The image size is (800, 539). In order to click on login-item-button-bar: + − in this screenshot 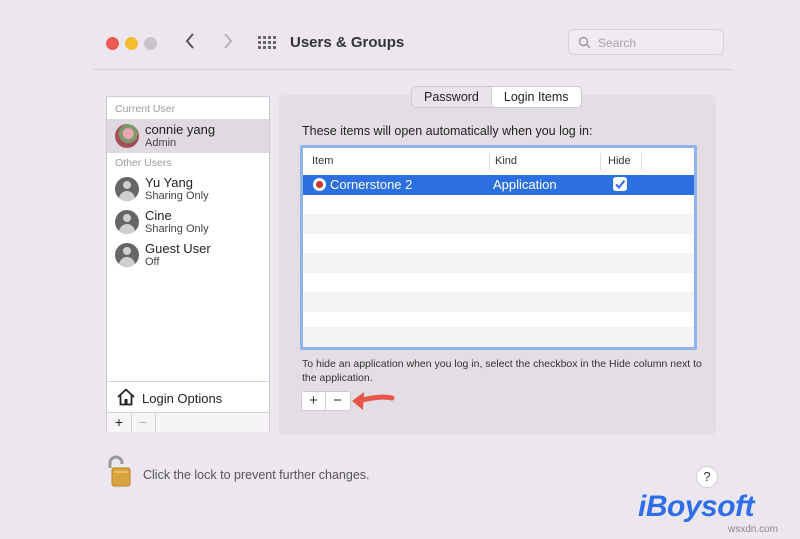, I will do `click(326, 401)`.